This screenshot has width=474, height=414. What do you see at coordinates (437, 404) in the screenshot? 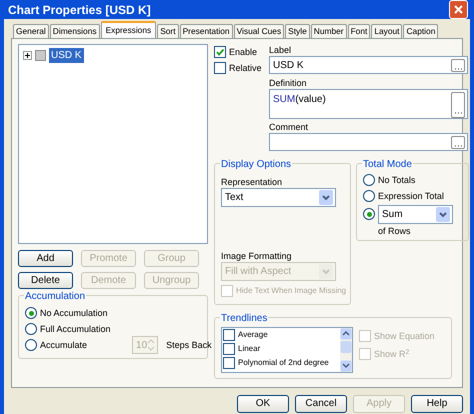
I see `dialog-button: Help` at bounding box center [437, 404].